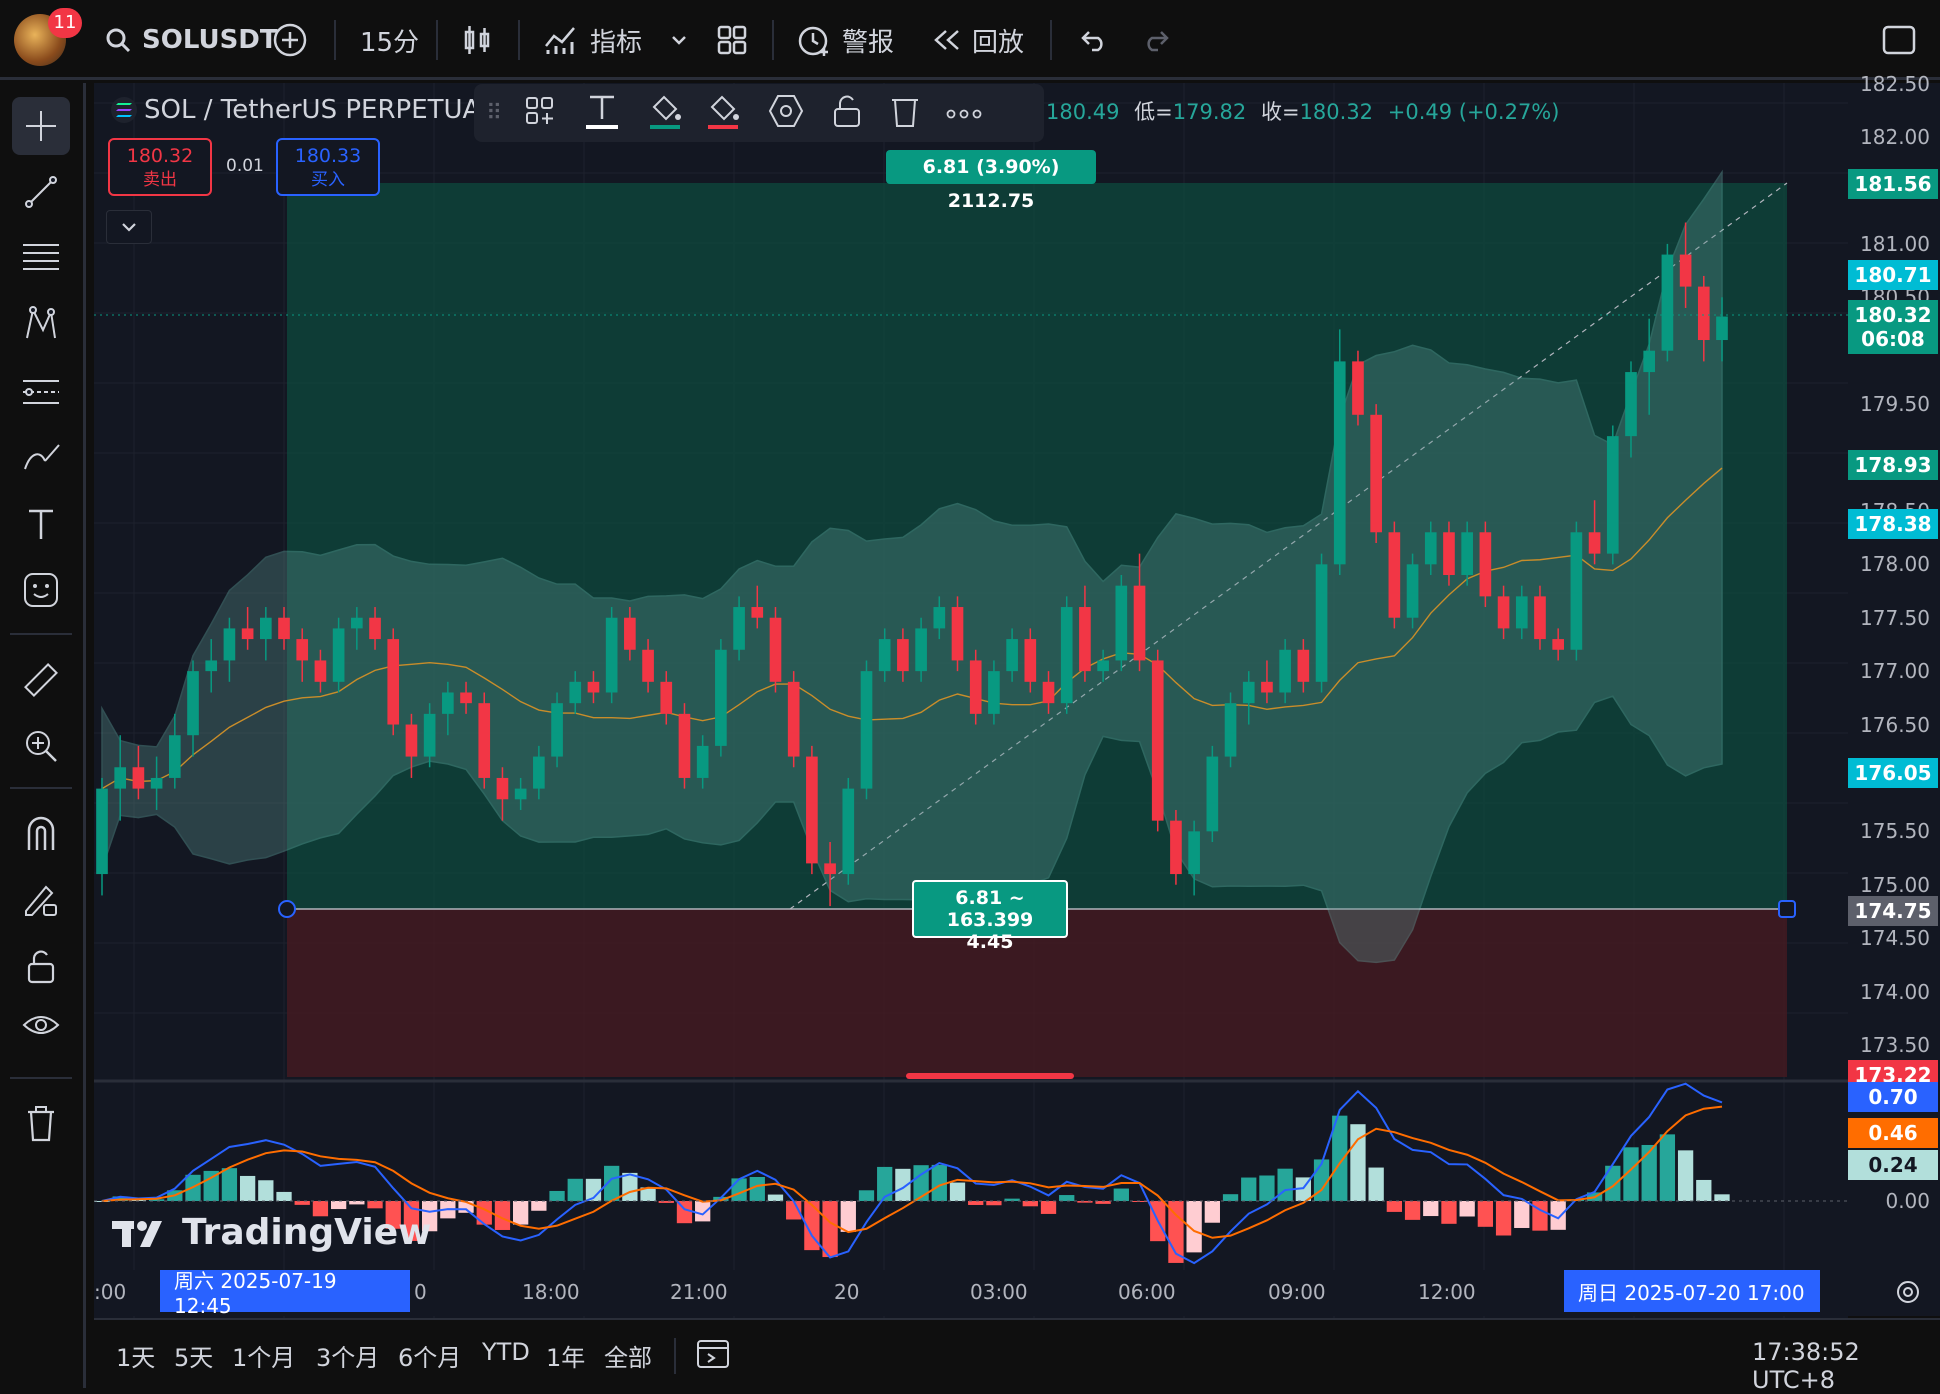 The image size is (1940, 1394). Describe the element at coordinates (160, 156) in the screenshot. I see `sell-price: 180.32` at that location.